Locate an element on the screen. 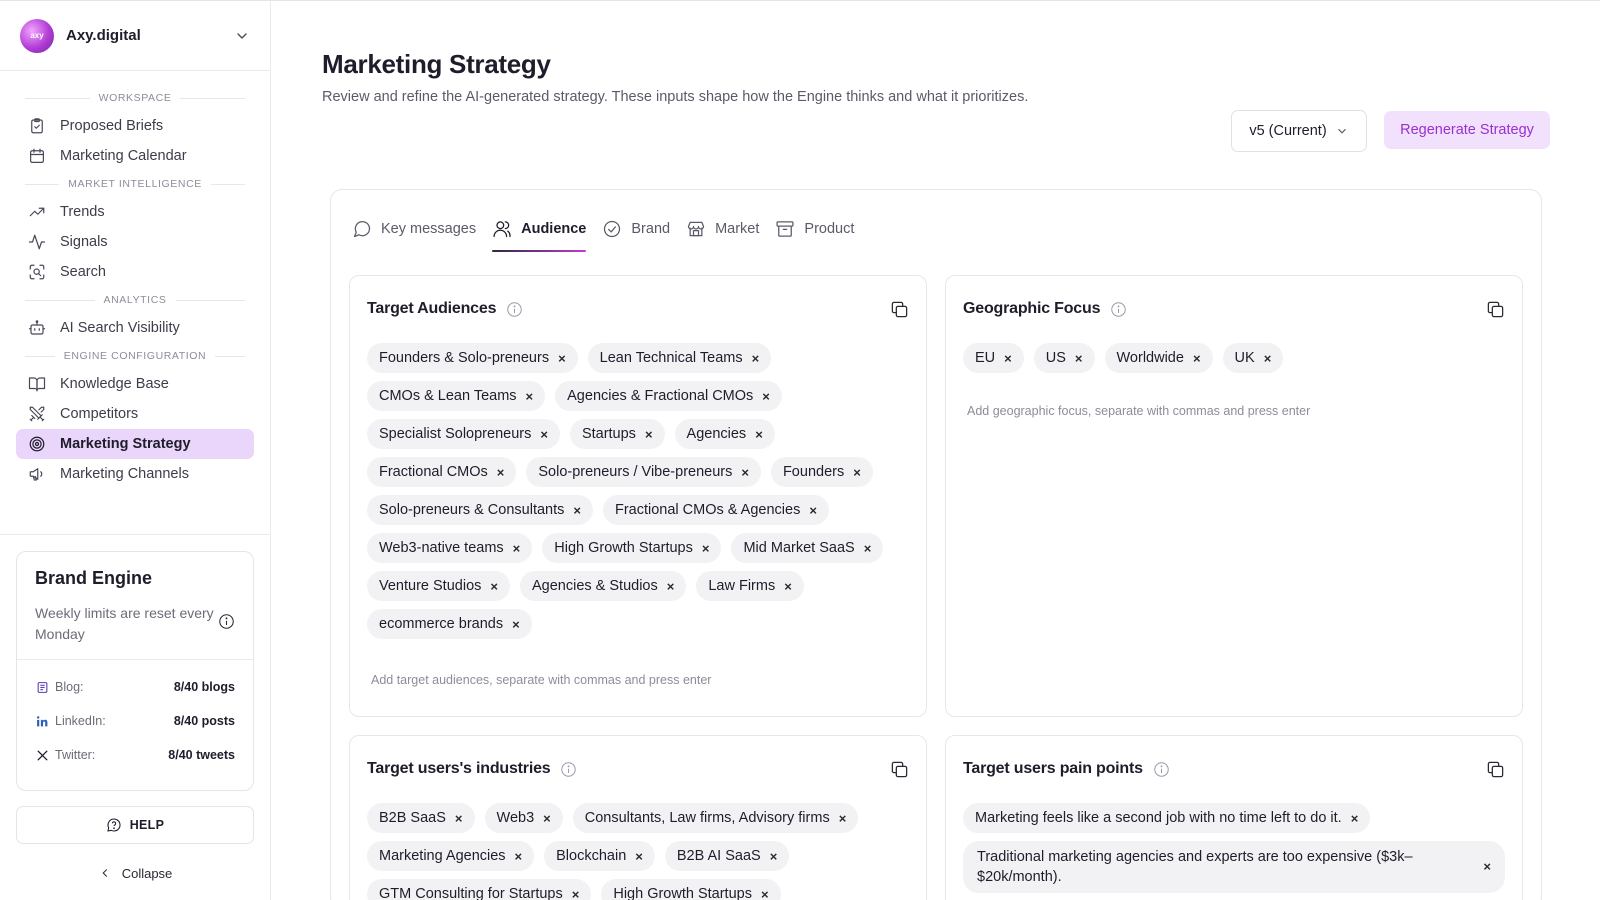  sidebar-item-label: Marketing Channels is located at coordinates (124, 474).